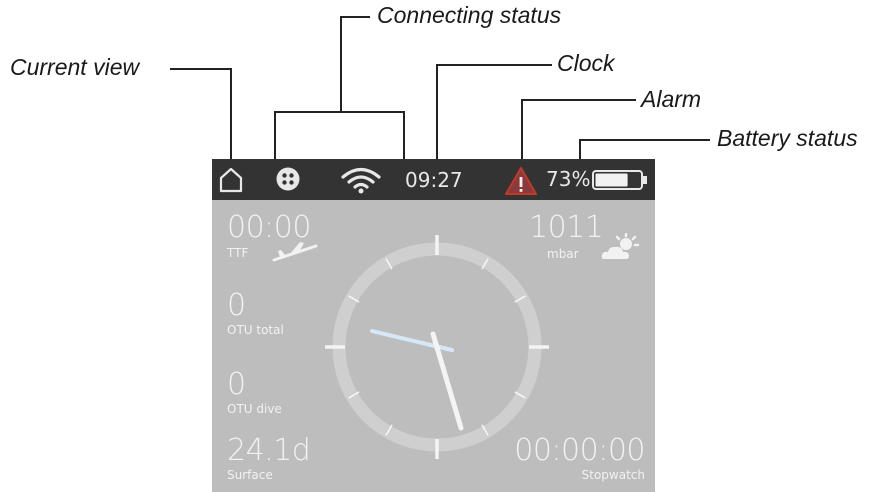  Describe the element at coordinates (611, 180) in the screenshot. I see `battery-fill` at that location.